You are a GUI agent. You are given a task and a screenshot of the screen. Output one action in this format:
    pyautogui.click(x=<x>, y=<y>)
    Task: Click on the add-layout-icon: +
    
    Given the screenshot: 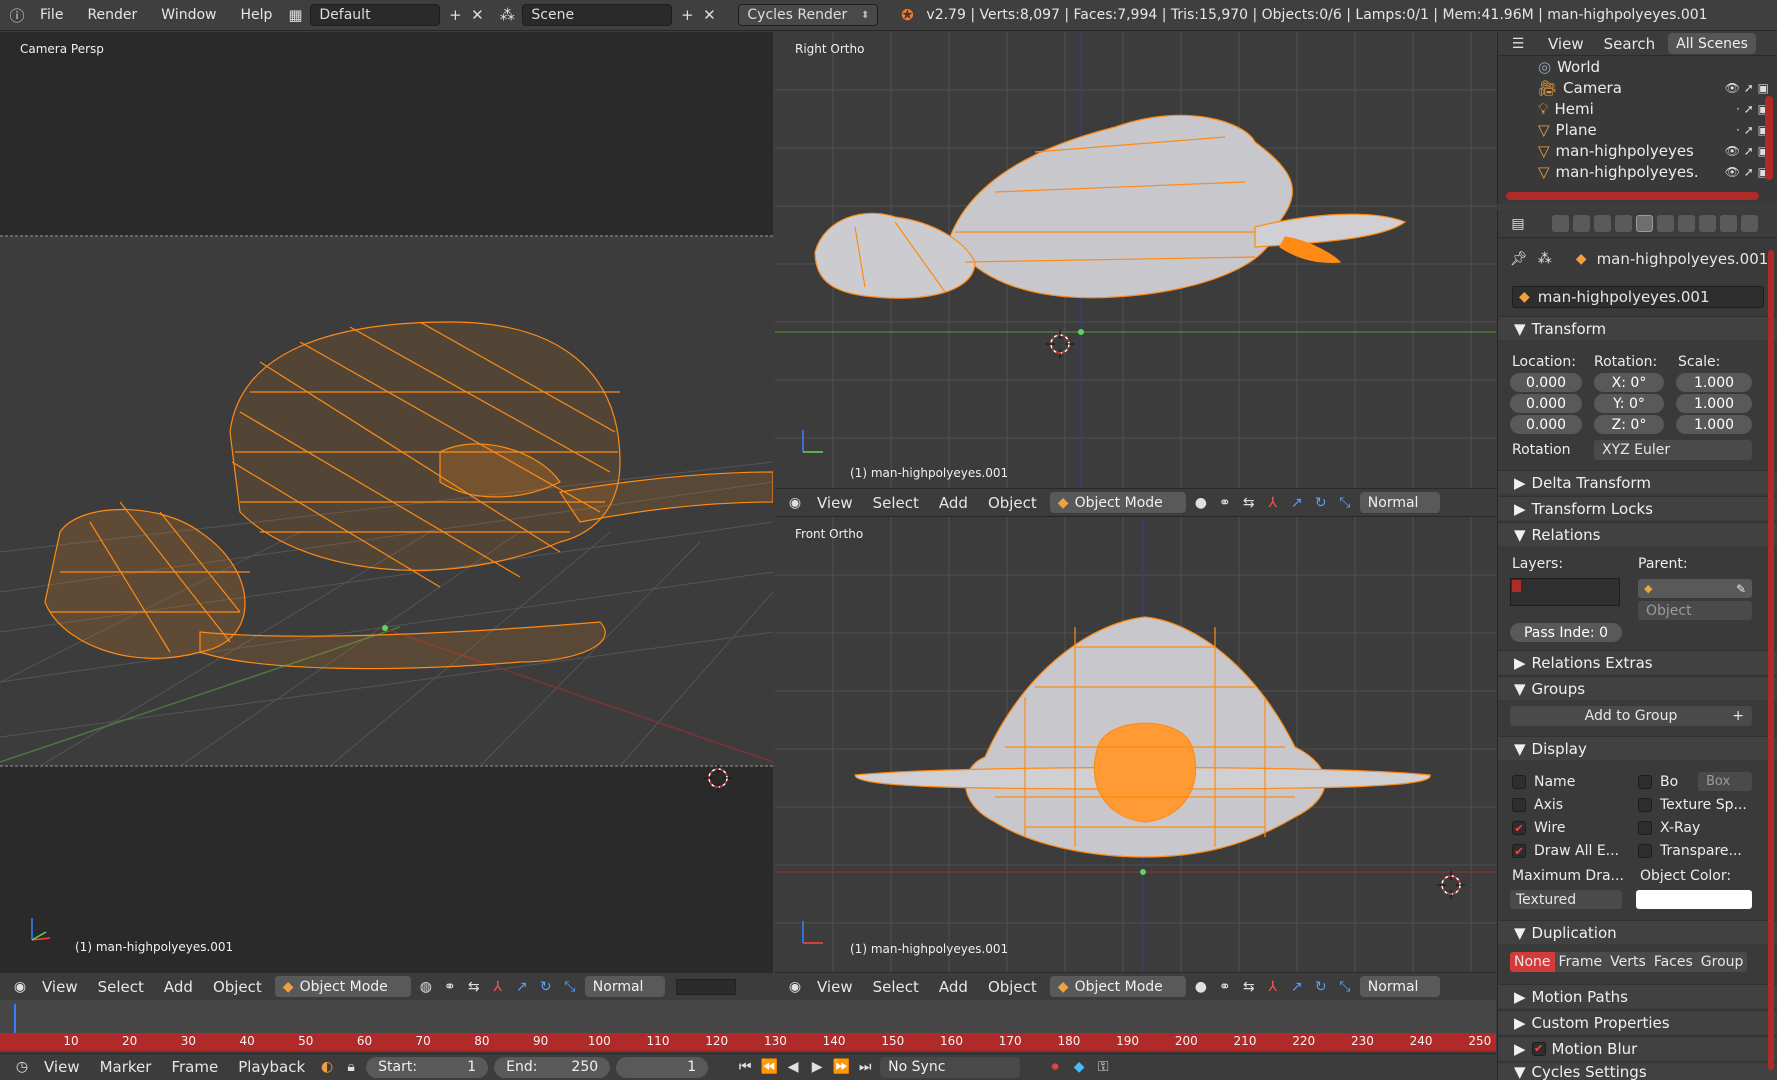 What is the action you would take?
    pyautogui.click(x=455, y=15)
    